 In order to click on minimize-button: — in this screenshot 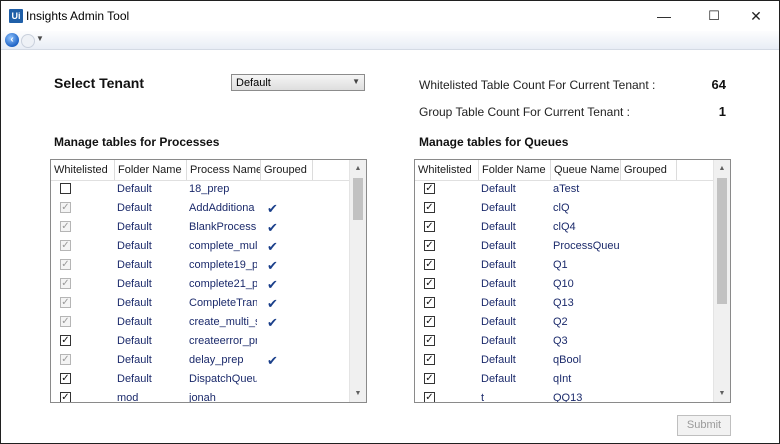, I will do `click(664, 16)`.